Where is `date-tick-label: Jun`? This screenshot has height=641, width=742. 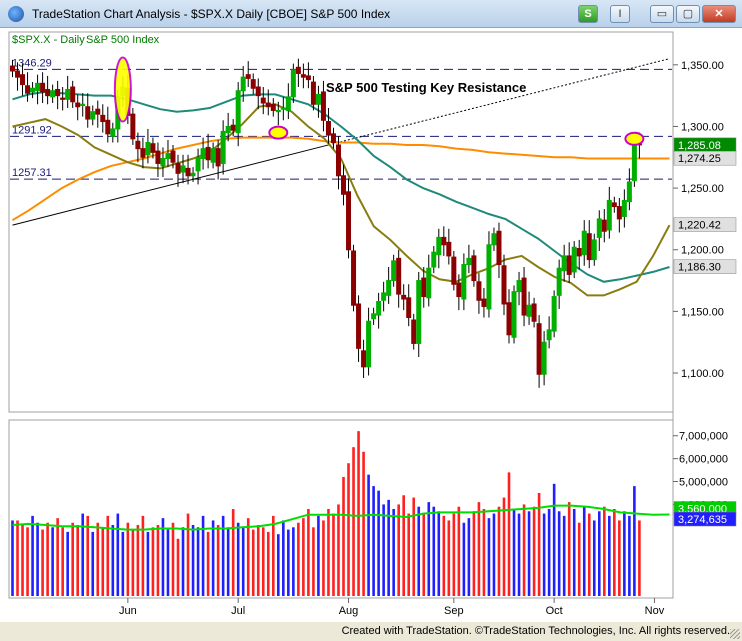 date-tick-label: Jun is located at coordinates (128, 611).